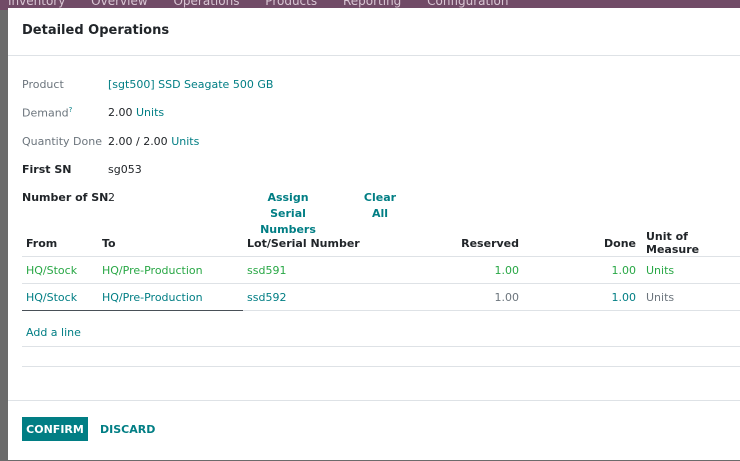  I want to click on help-icon: ?, so click(71, 110).